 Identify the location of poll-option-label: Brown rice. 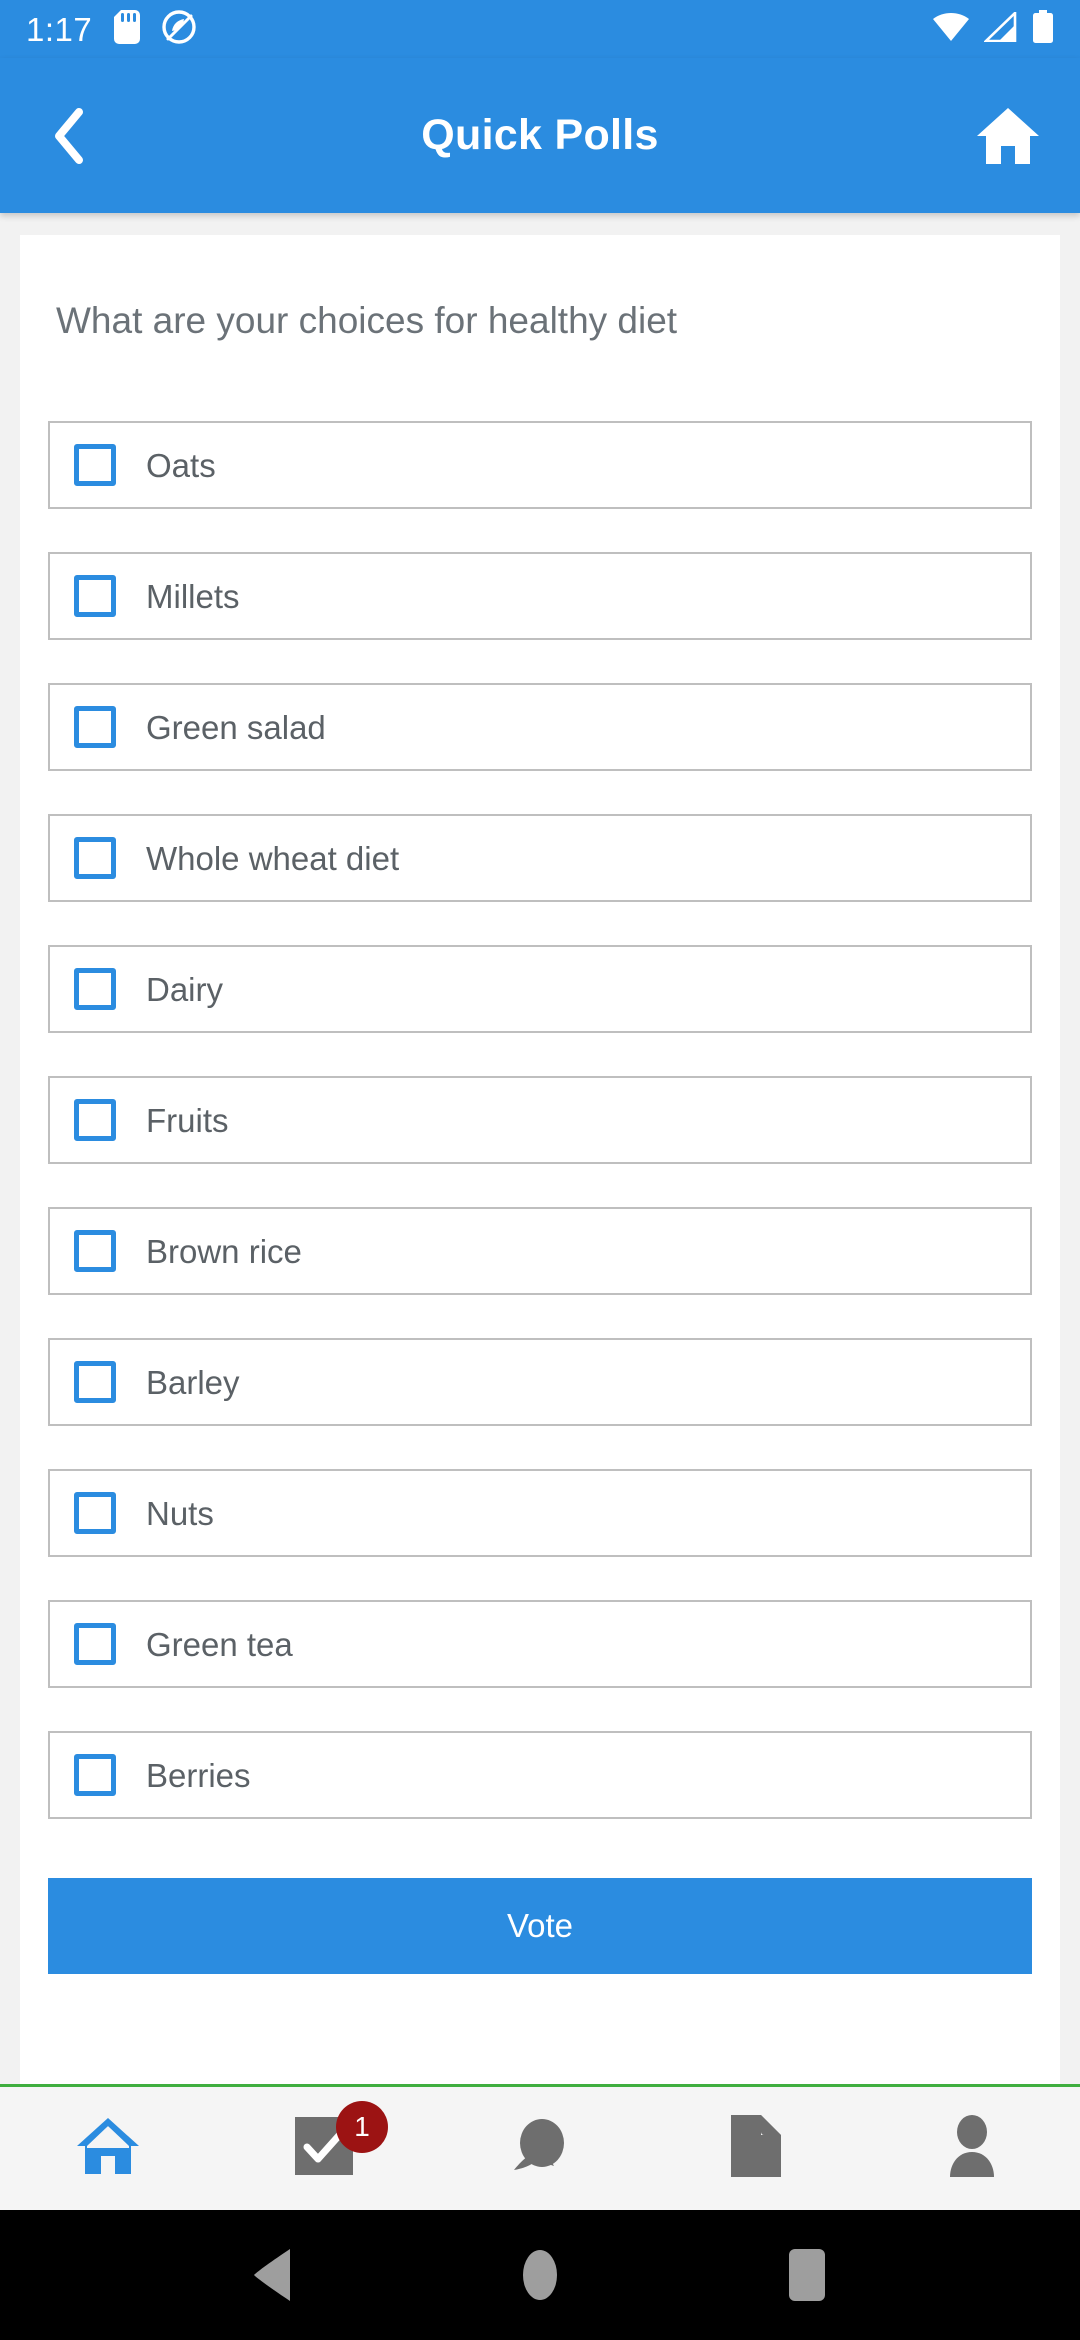
(224, 1251).